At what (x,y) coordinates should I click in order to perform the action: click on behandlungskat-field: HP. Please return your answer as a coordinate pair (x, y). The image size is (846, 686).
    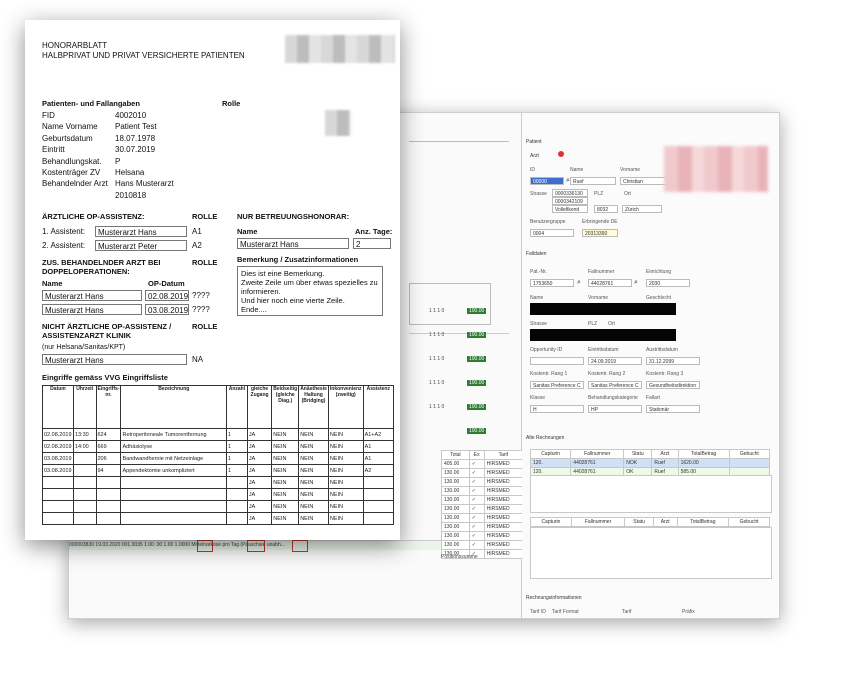
    Looking at the image, I should click on (615, 409).